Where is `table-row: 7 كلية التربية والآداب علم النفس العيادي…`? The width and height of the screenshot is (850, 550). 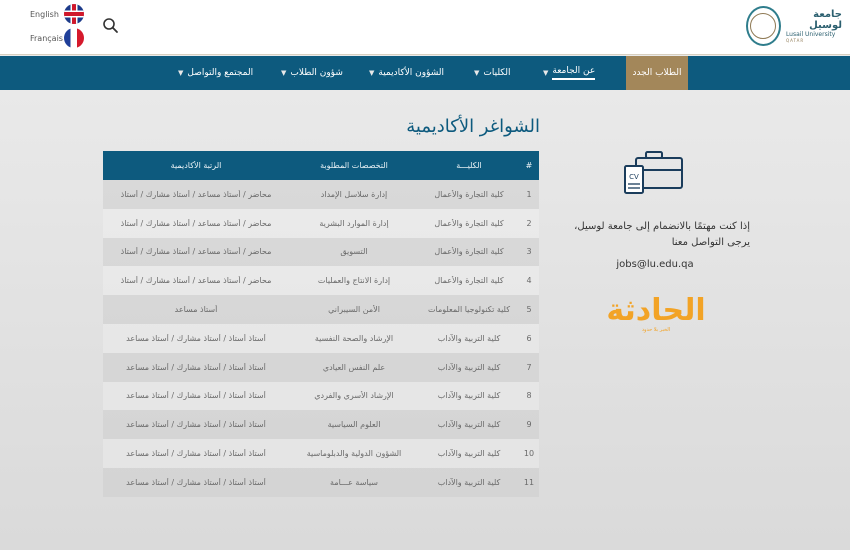
table-row: 7 كلية التربية والآداب علم النفس العيادي… is located at coordinates (321, 367).